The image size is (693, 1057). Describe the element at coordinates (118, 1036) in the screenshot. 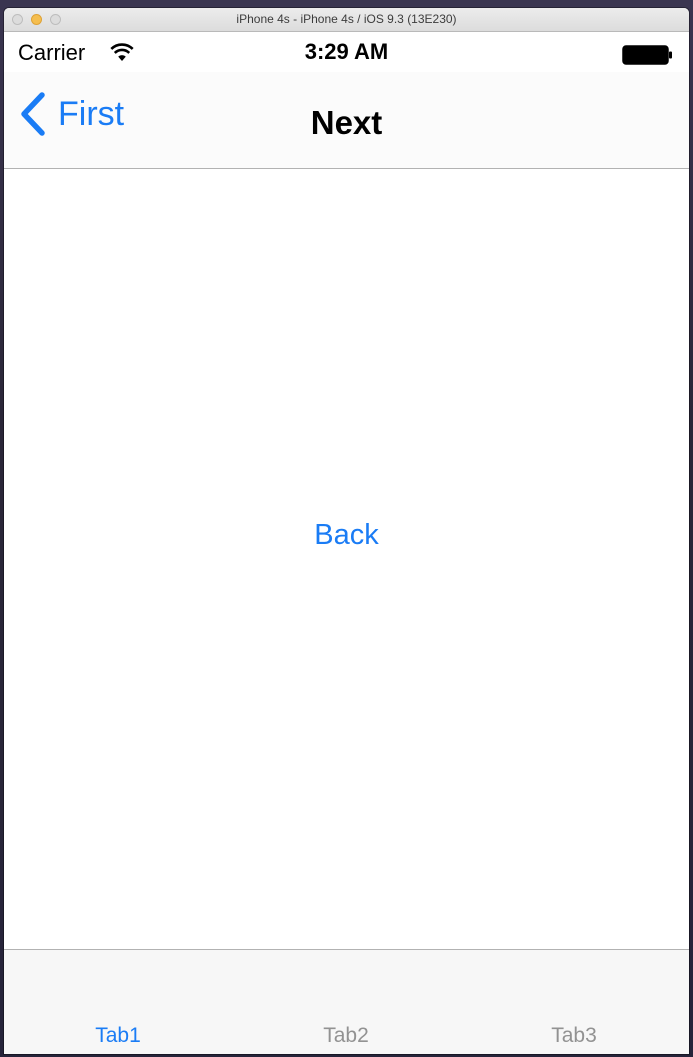

I see `tab-tab1: Tab1` at that location.